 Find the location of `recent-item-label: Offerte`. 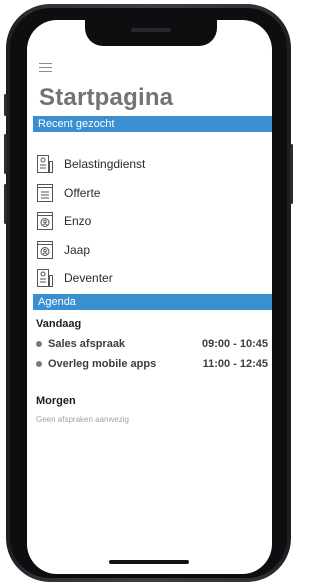

recent-item-label: Offerte is located at coordinates (82, 192).